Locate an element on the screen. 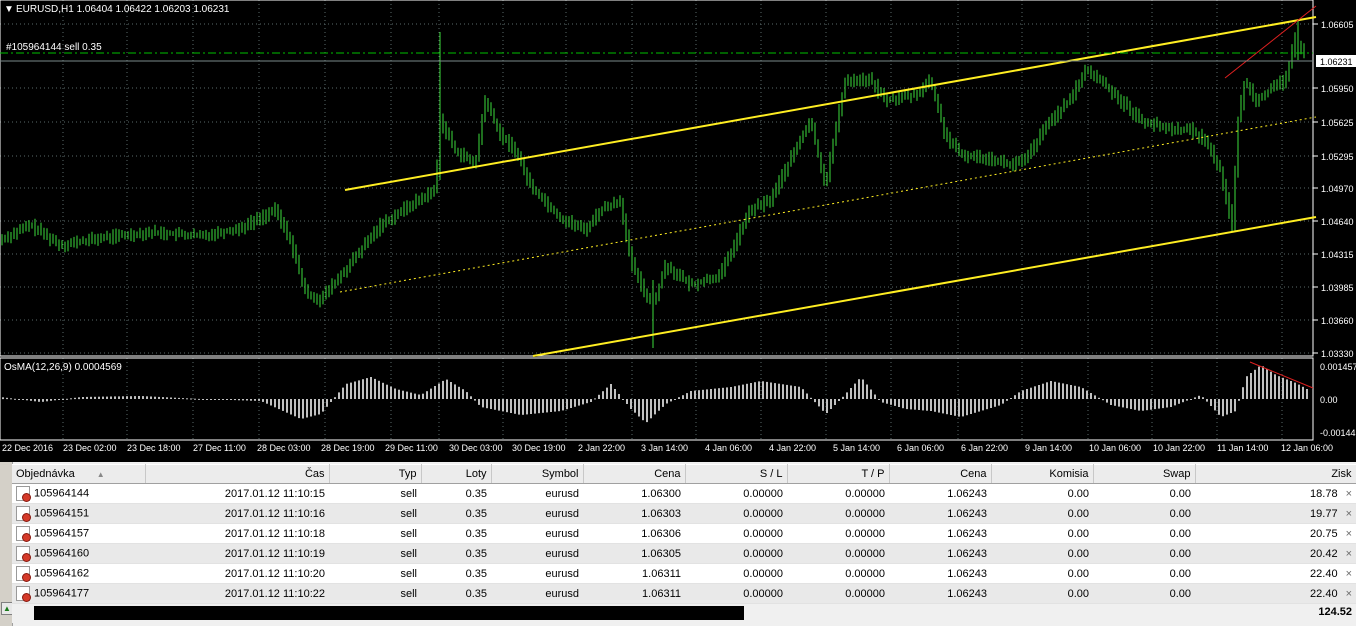  column-header: Komisia is located at coordinates (1042, 474).